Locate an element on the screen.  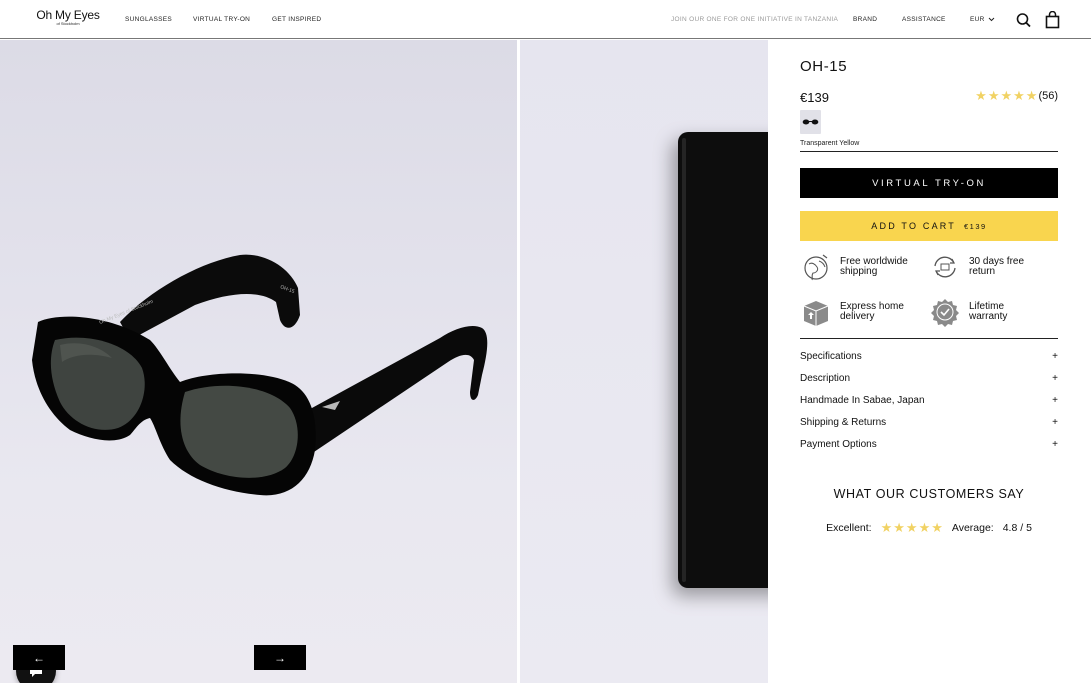
glasses-case-image is located at coordinates (723, 360).